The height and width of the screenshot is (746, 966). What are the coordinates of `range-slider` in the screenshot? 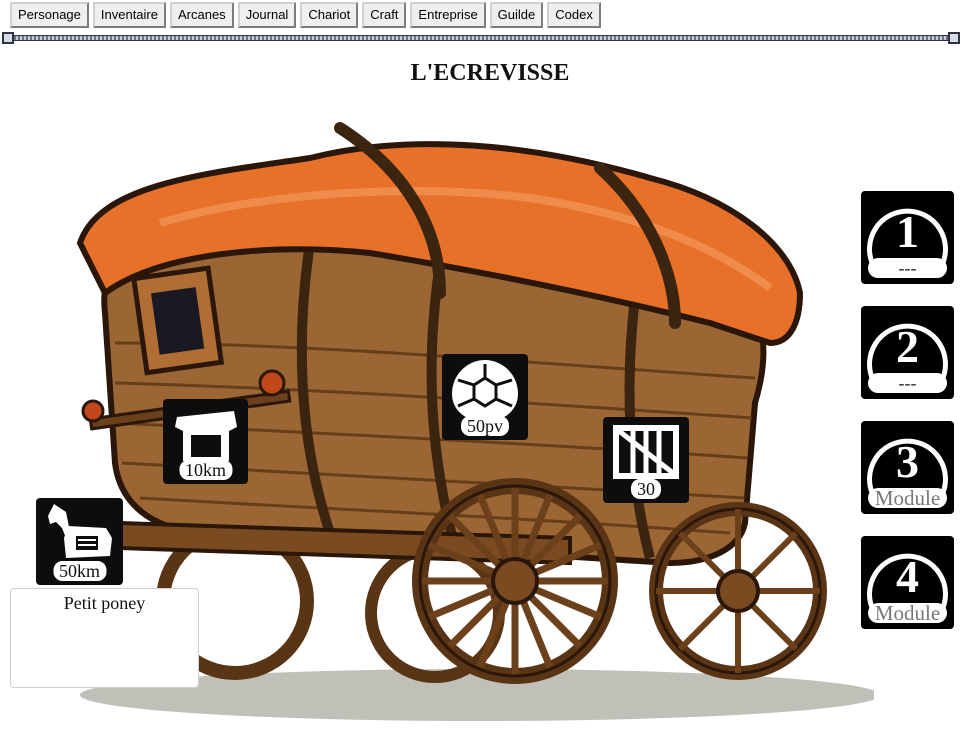 It's located at (481, 38).